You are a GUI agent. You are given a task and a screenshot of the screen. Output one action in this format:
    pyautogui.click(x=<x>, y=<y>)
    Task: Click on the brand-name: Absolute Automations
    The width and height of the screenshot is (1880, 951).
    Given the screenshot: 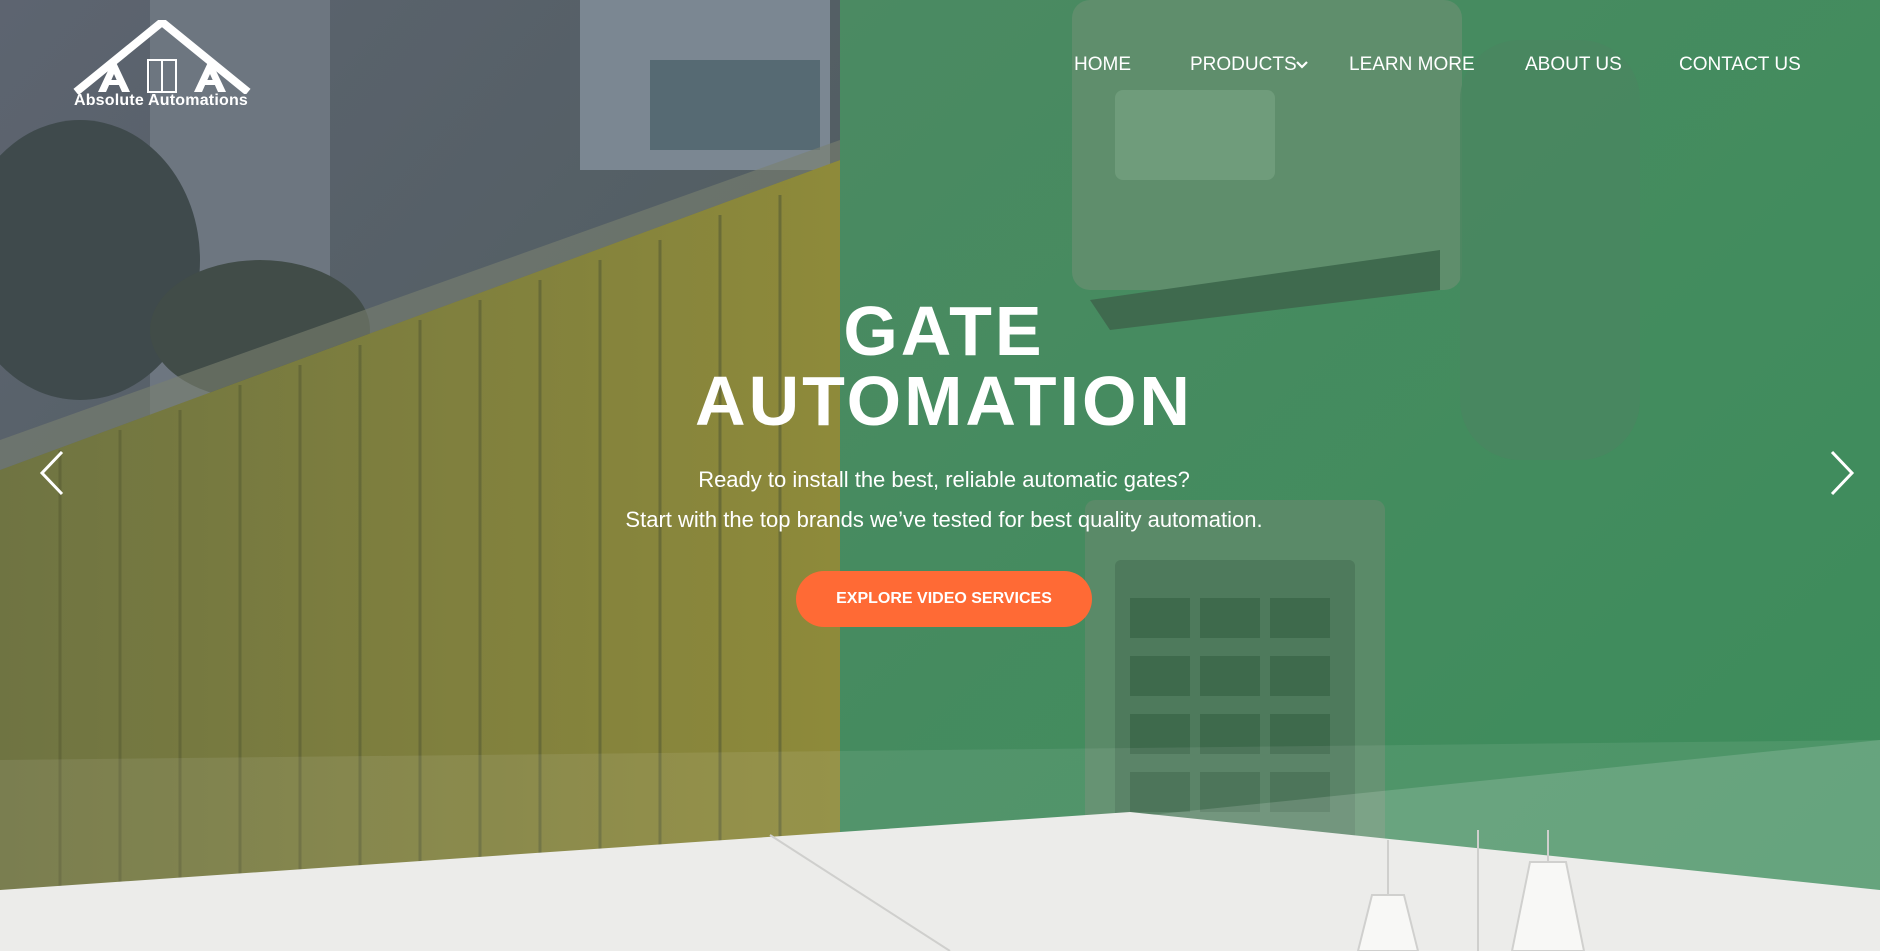 What is the action you would take?
    pyautogui.click(x=161, y=100)
    